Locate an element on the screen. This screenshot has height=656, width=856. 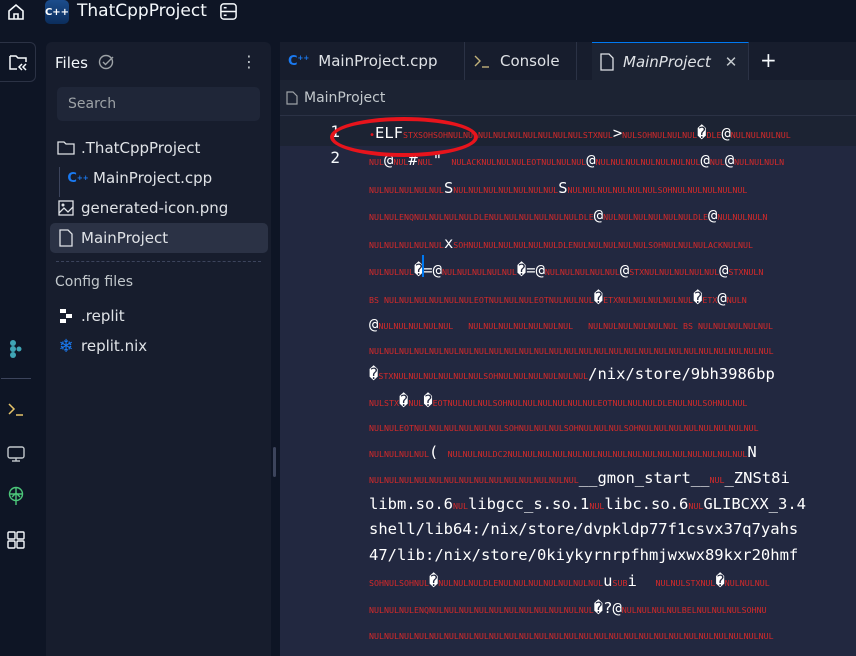
tab-console: Console is located at coordinates (521, 61).